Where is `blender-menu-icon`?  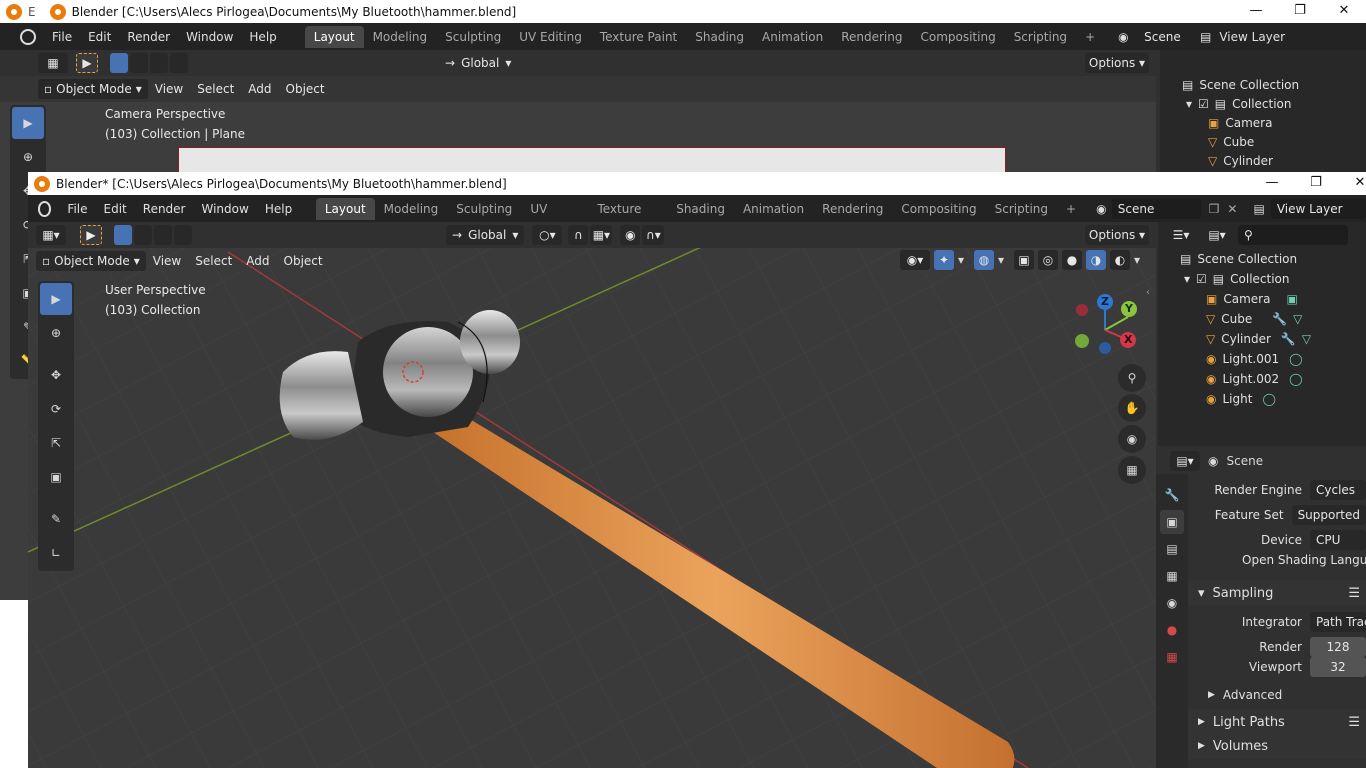
blender-menu-icon is located at coordinates (45, 208).